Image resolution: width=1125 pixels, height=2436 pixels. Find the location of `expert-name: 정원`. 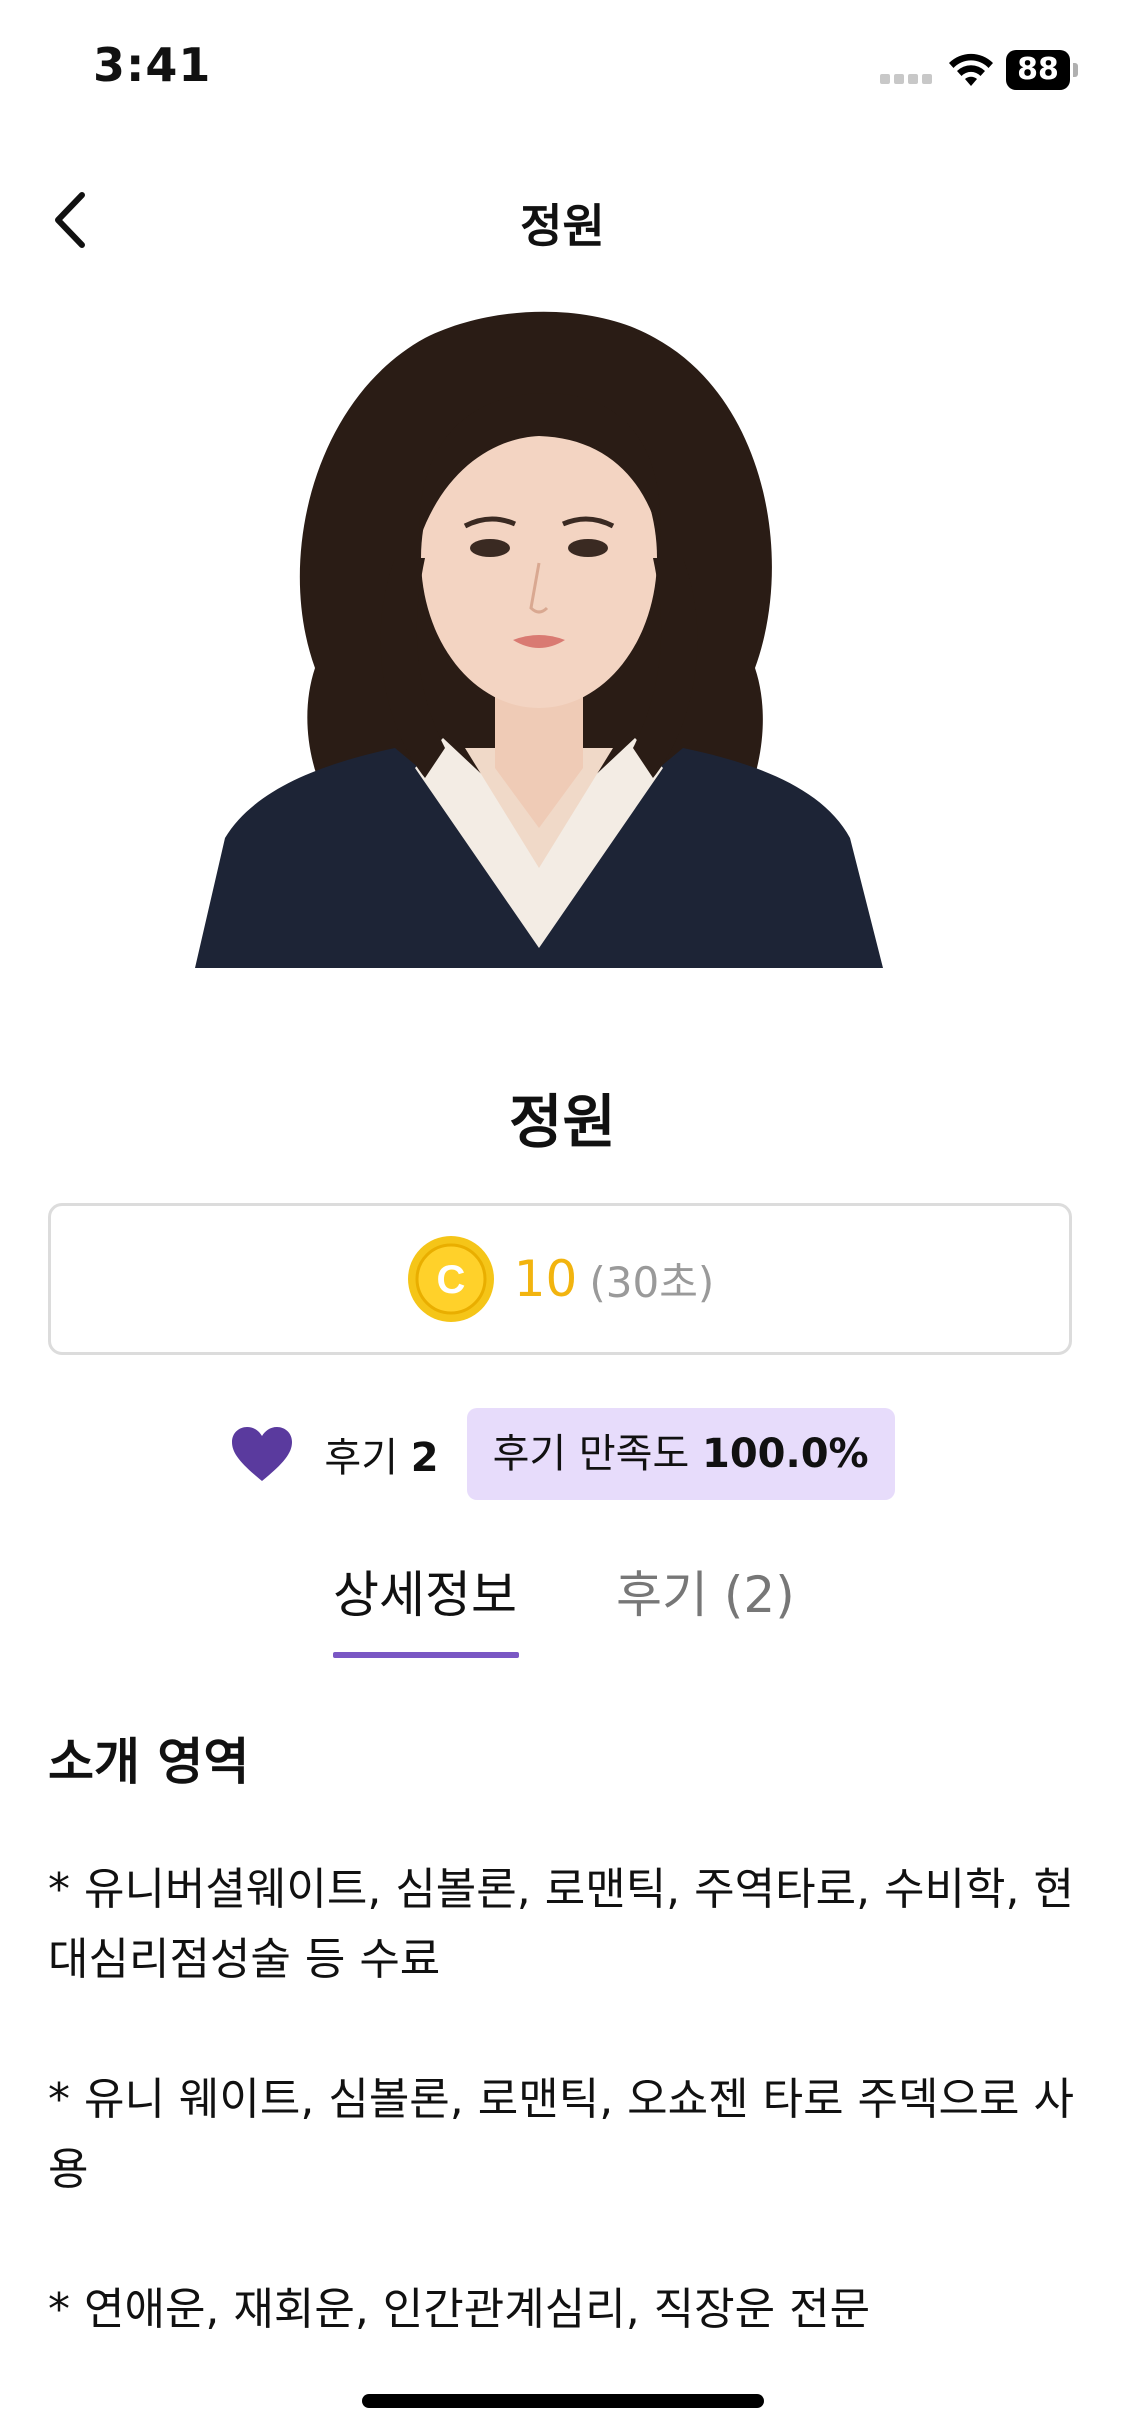

expert-name: 정원 is located at coordinates (562, 1122).